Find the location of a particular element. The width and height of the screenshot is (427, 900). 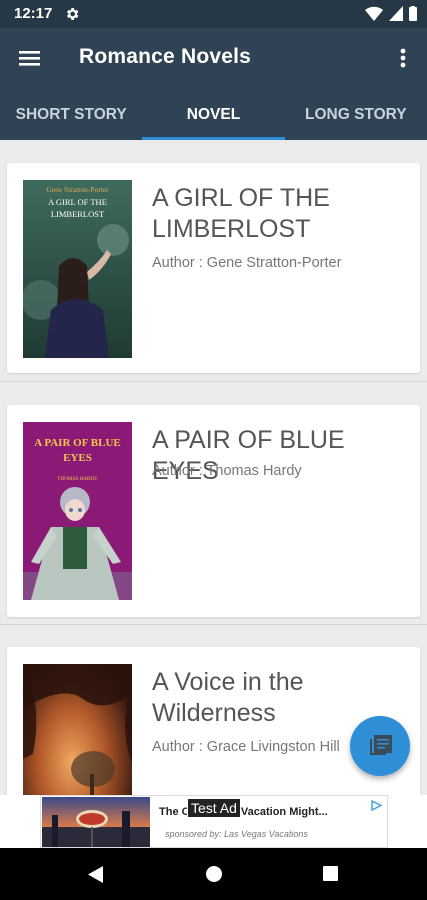

tab-long-story: LONG STORY is located at coordinates (356, 114).